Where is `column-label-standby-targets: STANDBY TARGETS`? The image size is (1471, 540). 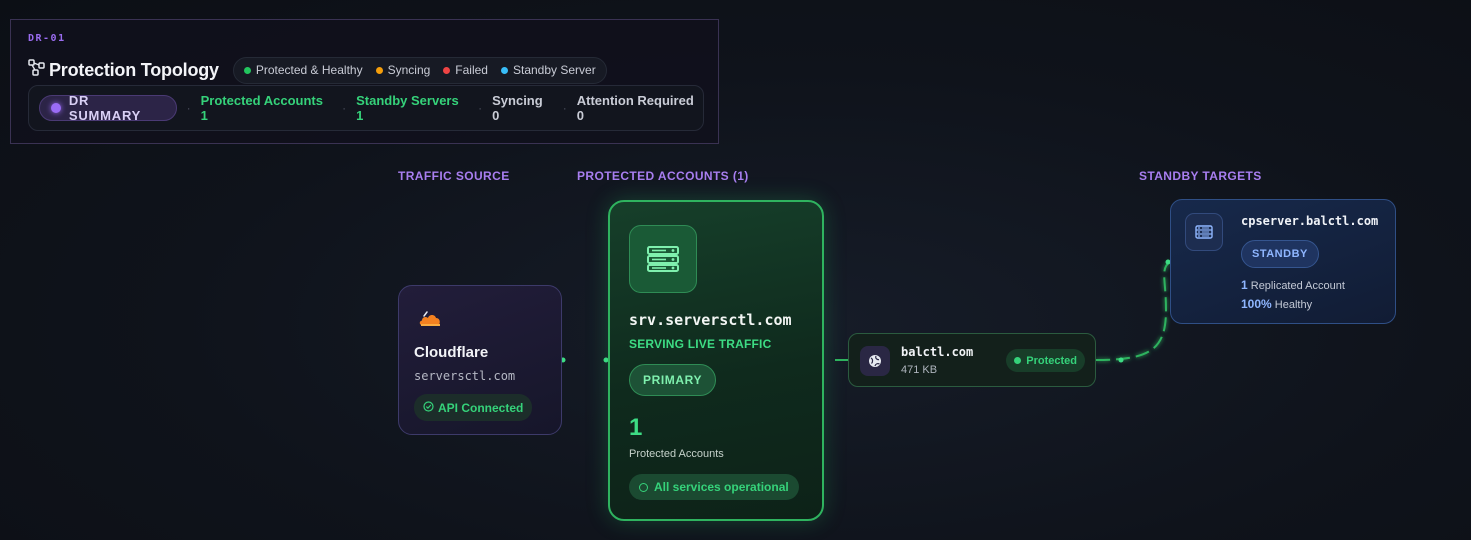
column-label-standby-targets: STANDBY TARGETS is located at coordinates (1200, 176).